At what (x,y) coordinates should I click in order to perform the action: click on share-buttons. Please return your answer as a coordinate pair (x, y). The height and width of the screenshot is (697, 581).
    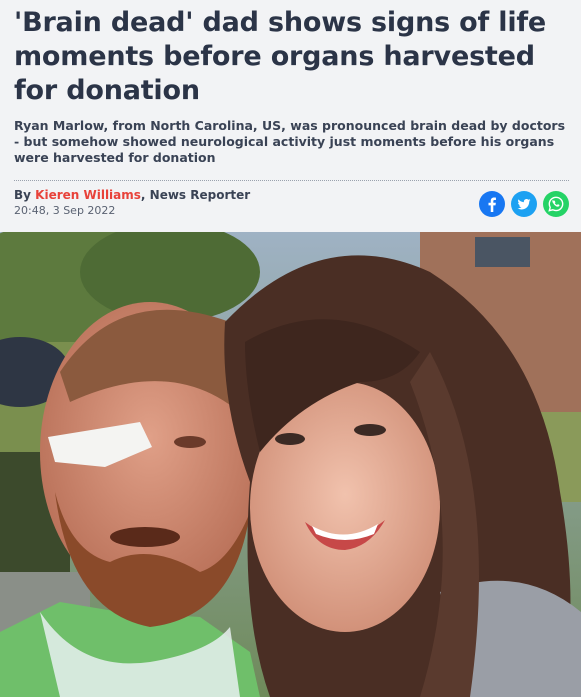
    Looking at the image, I should click on (524, 204).